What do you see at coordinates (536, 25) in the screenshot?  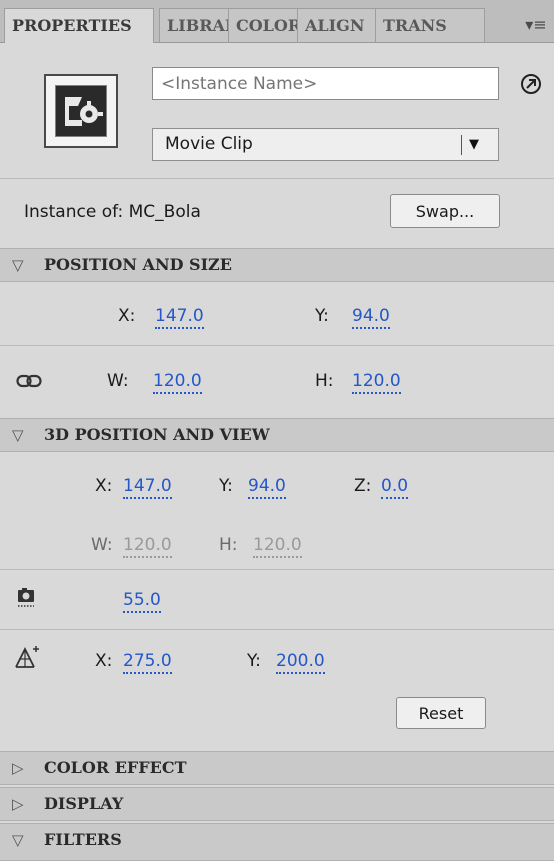 I see `panel-menu-icon: ▾≡` at bounding box center [536, 25].